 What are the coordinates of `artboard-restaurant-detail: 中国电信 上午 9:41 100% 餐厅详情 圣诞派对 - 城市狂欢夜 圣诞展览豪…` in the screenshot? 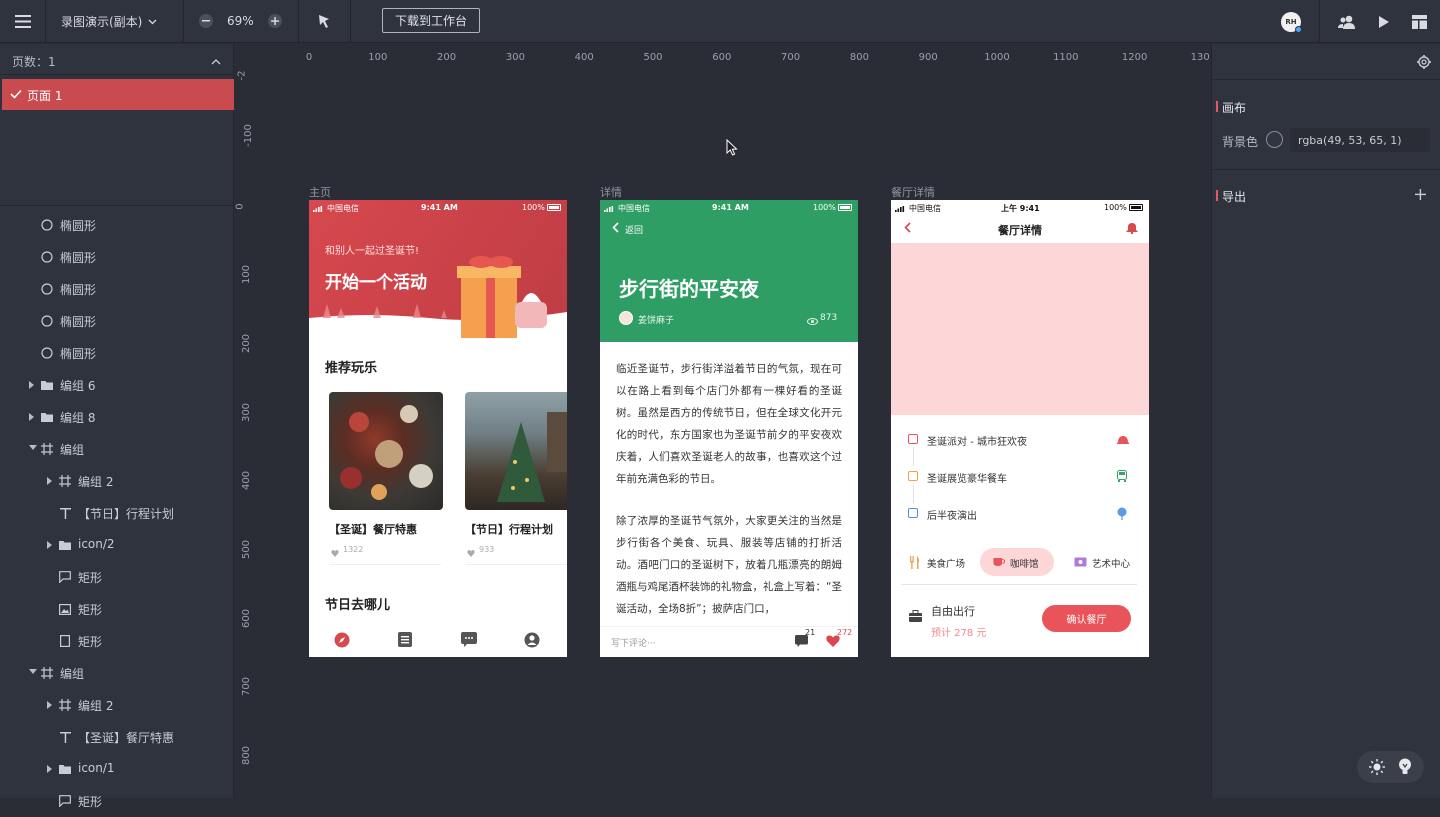 It's located at (1020, 428).